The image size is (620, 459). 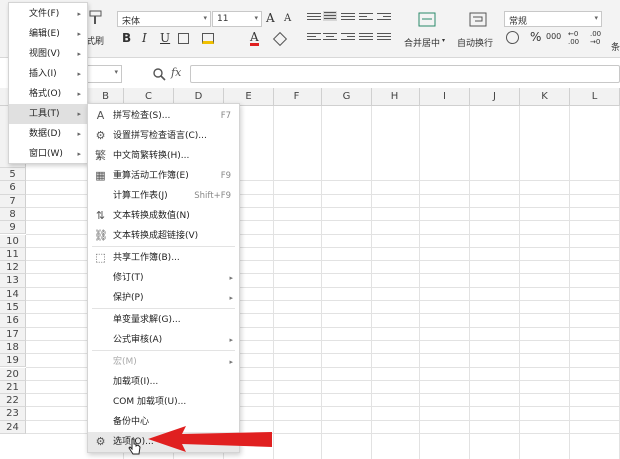 I want to click on font-size-select: 11 ▾, so click(x=237, y=19).